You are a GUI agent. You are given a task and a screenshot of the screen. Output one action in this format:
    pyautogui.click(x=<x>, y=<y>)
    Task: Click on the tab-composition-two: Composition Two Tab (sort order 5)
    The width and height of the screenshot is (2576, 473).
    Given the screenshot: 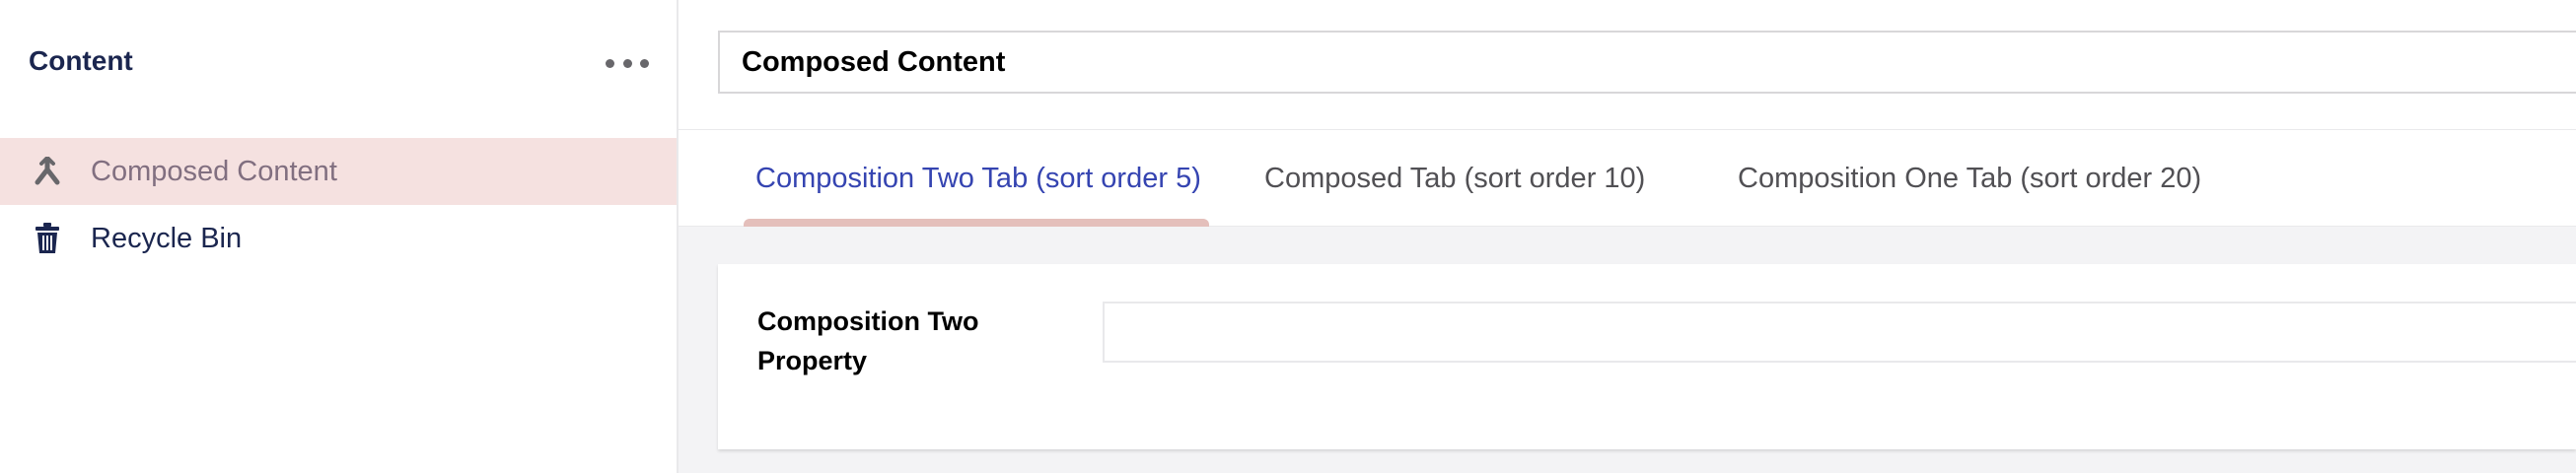 What is the action you would take?
    pyautogui.click(x=978, y=178)
    